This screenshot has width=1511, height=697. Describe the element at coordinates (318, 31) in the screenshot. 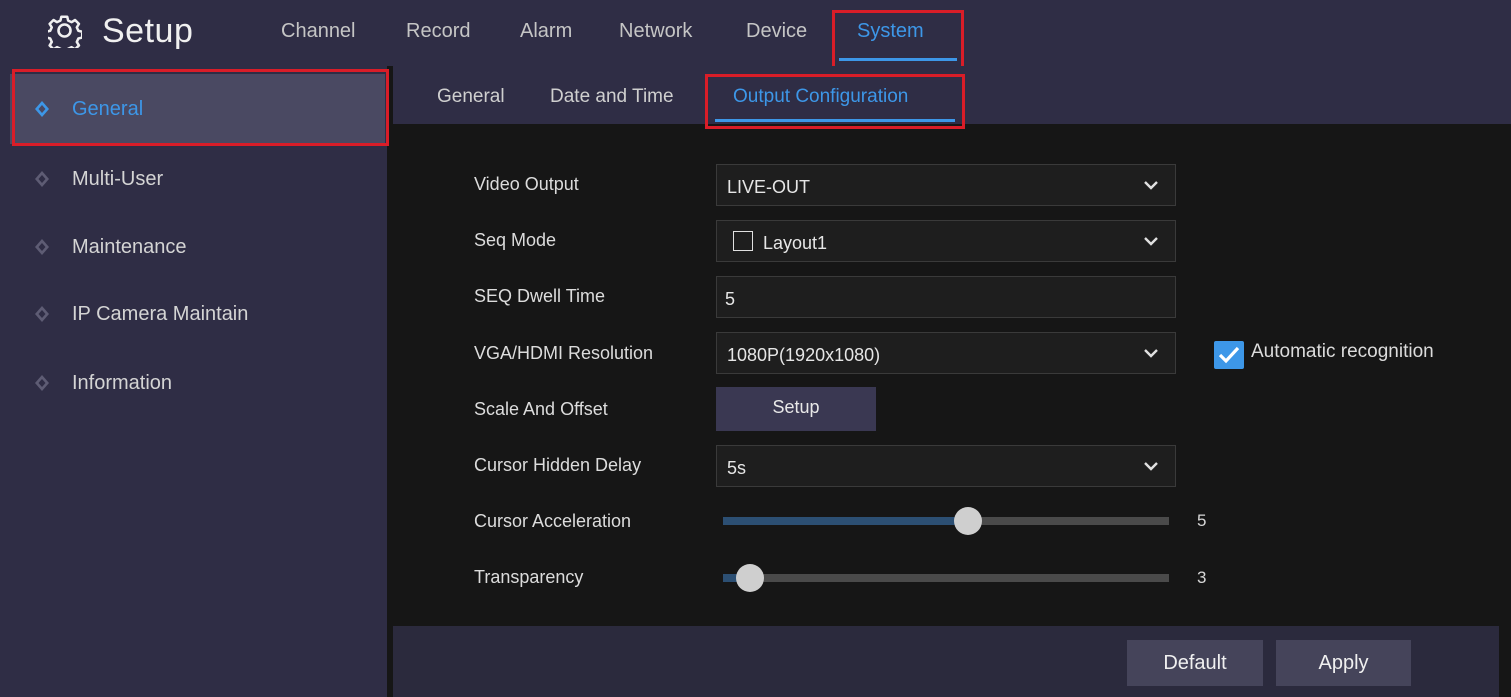

I see `nav-channel: Channel` at that location.